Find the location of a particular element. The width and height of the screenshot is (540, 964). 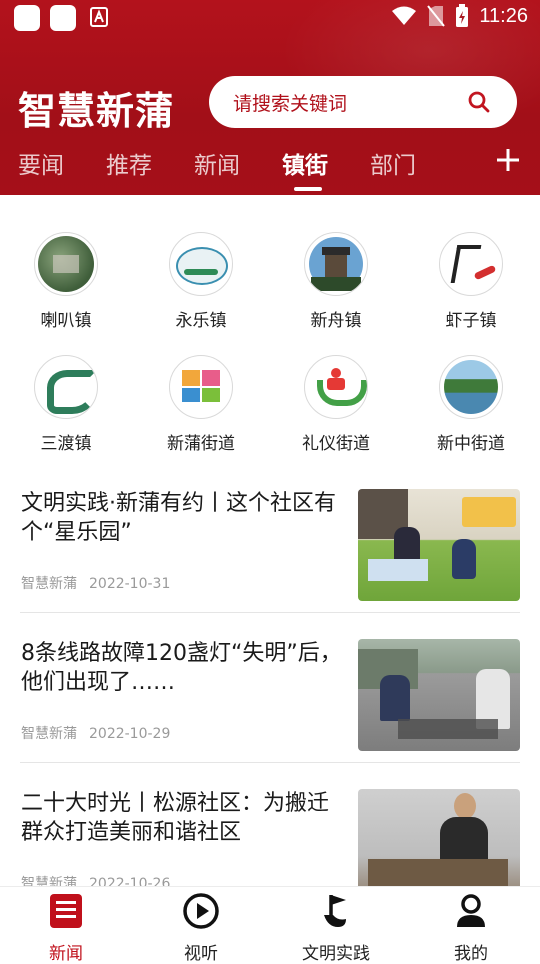

news-date: 2022-10-29 is located at coordinates (130, 734).